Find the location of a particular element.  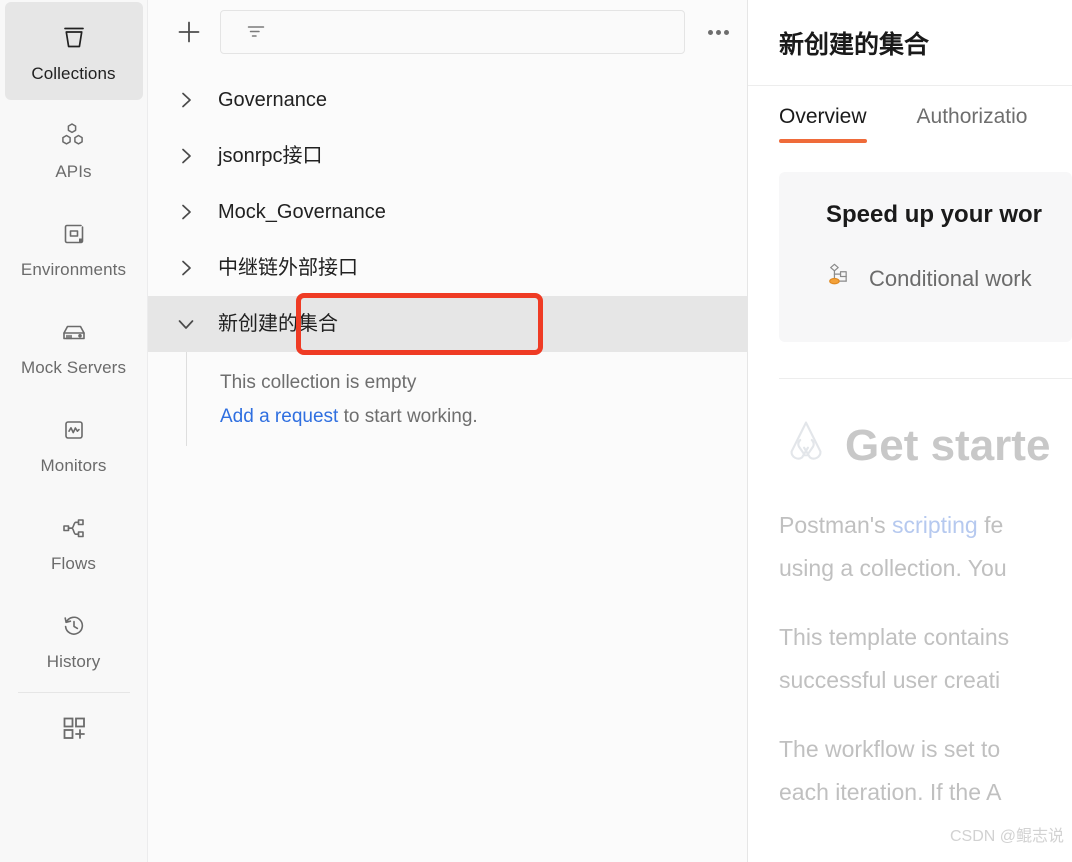

sidebar-item-monitors: Monitors is located at coordinates (74, 443).